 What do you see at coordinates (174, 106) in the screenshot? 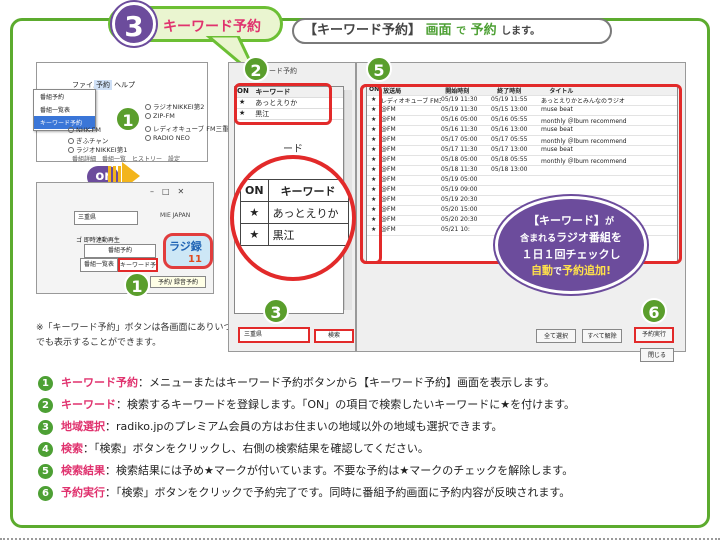
I see `radio-station-1: ラジオNIKKEI第2` at bounding box center [174, 106].